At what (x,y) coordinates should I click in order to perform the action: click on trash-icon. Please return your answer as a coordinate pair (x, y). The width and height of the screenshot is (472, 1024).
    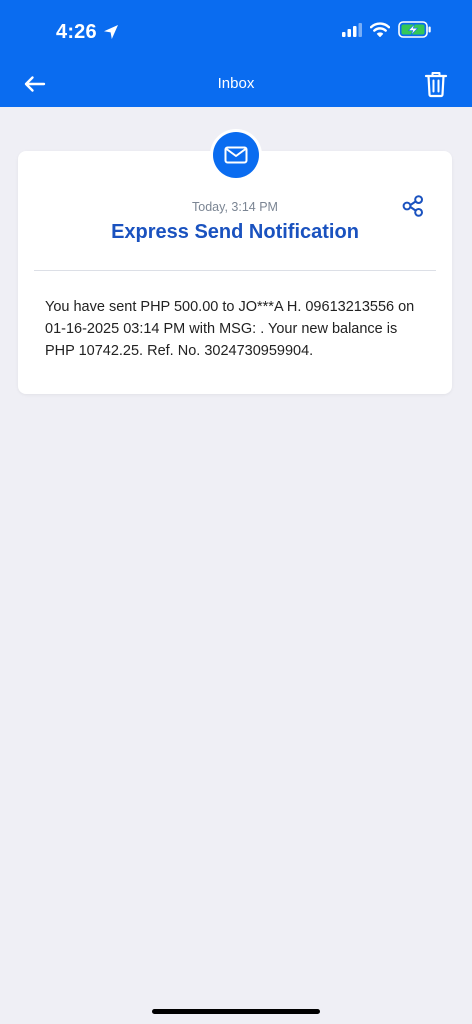
    Looking at the image, I should click on (436, 85).